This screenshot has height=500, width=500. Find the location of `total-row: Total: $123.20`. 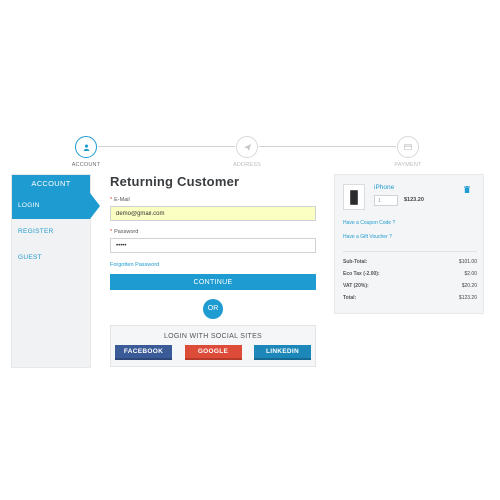

total-row: Total: $123.20 is located at coordinates (410, 298).